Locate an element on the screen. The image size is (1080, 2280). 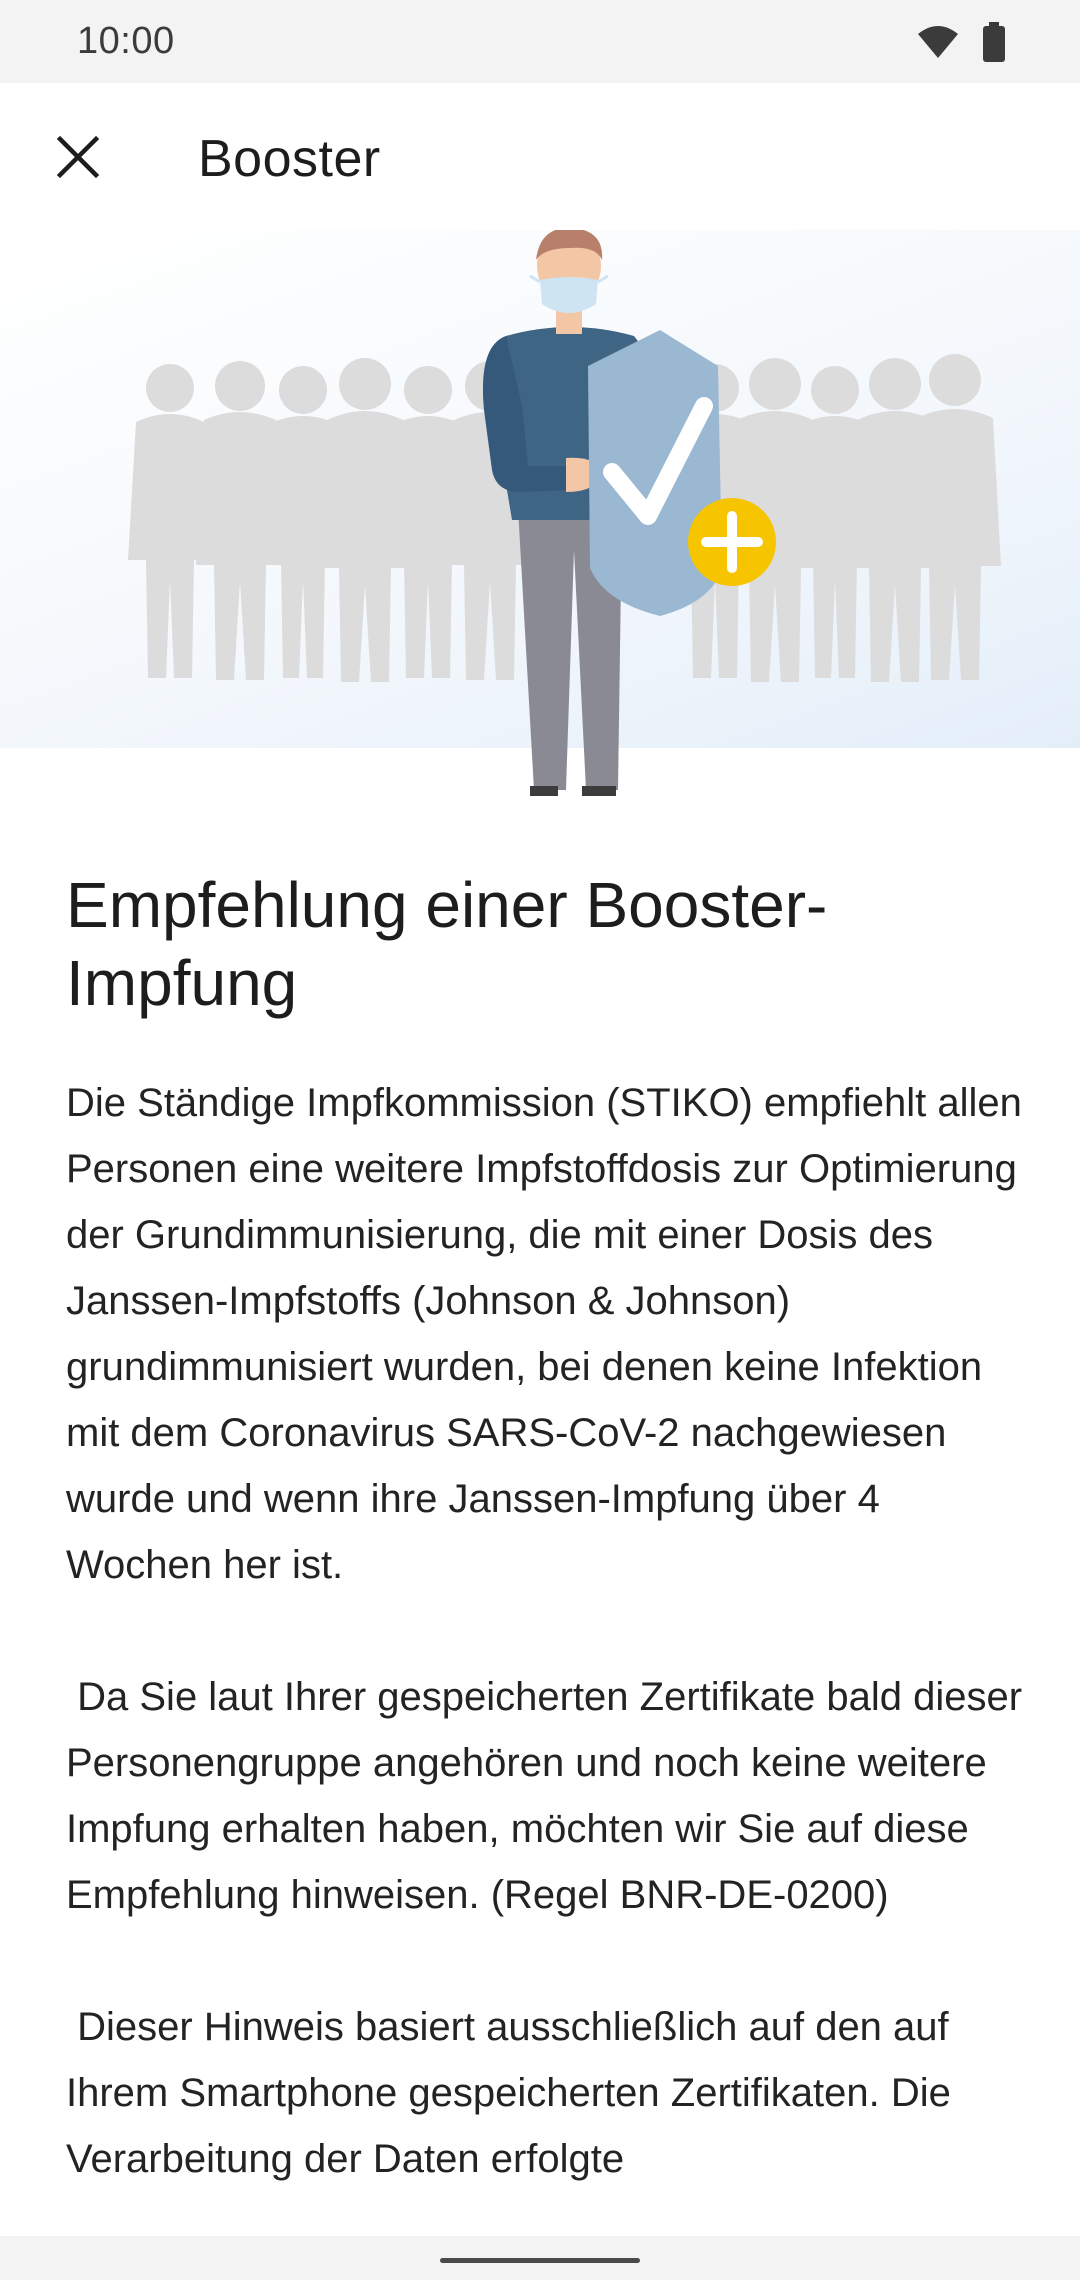
plus-badge-icon is located at coordinates (732, 542).